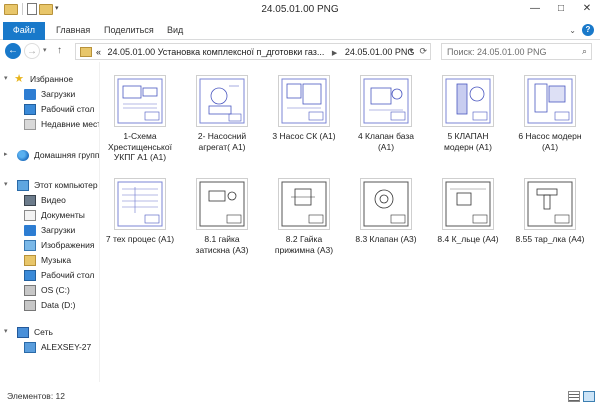 Image resolution: width=600 pixels, height=408 pixels. I want to click on computer-icon, so click(30, 347).